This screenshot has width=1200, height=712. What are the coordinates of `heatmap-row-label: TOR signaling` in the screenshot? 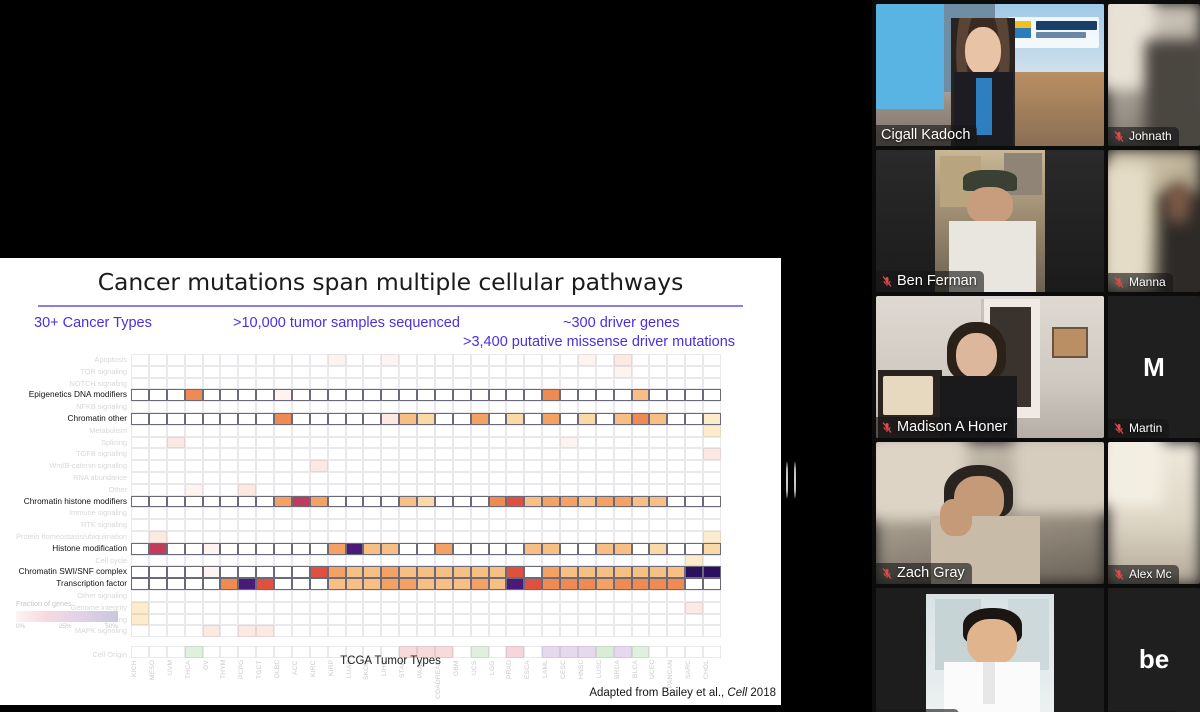 It's located at (103, 371).